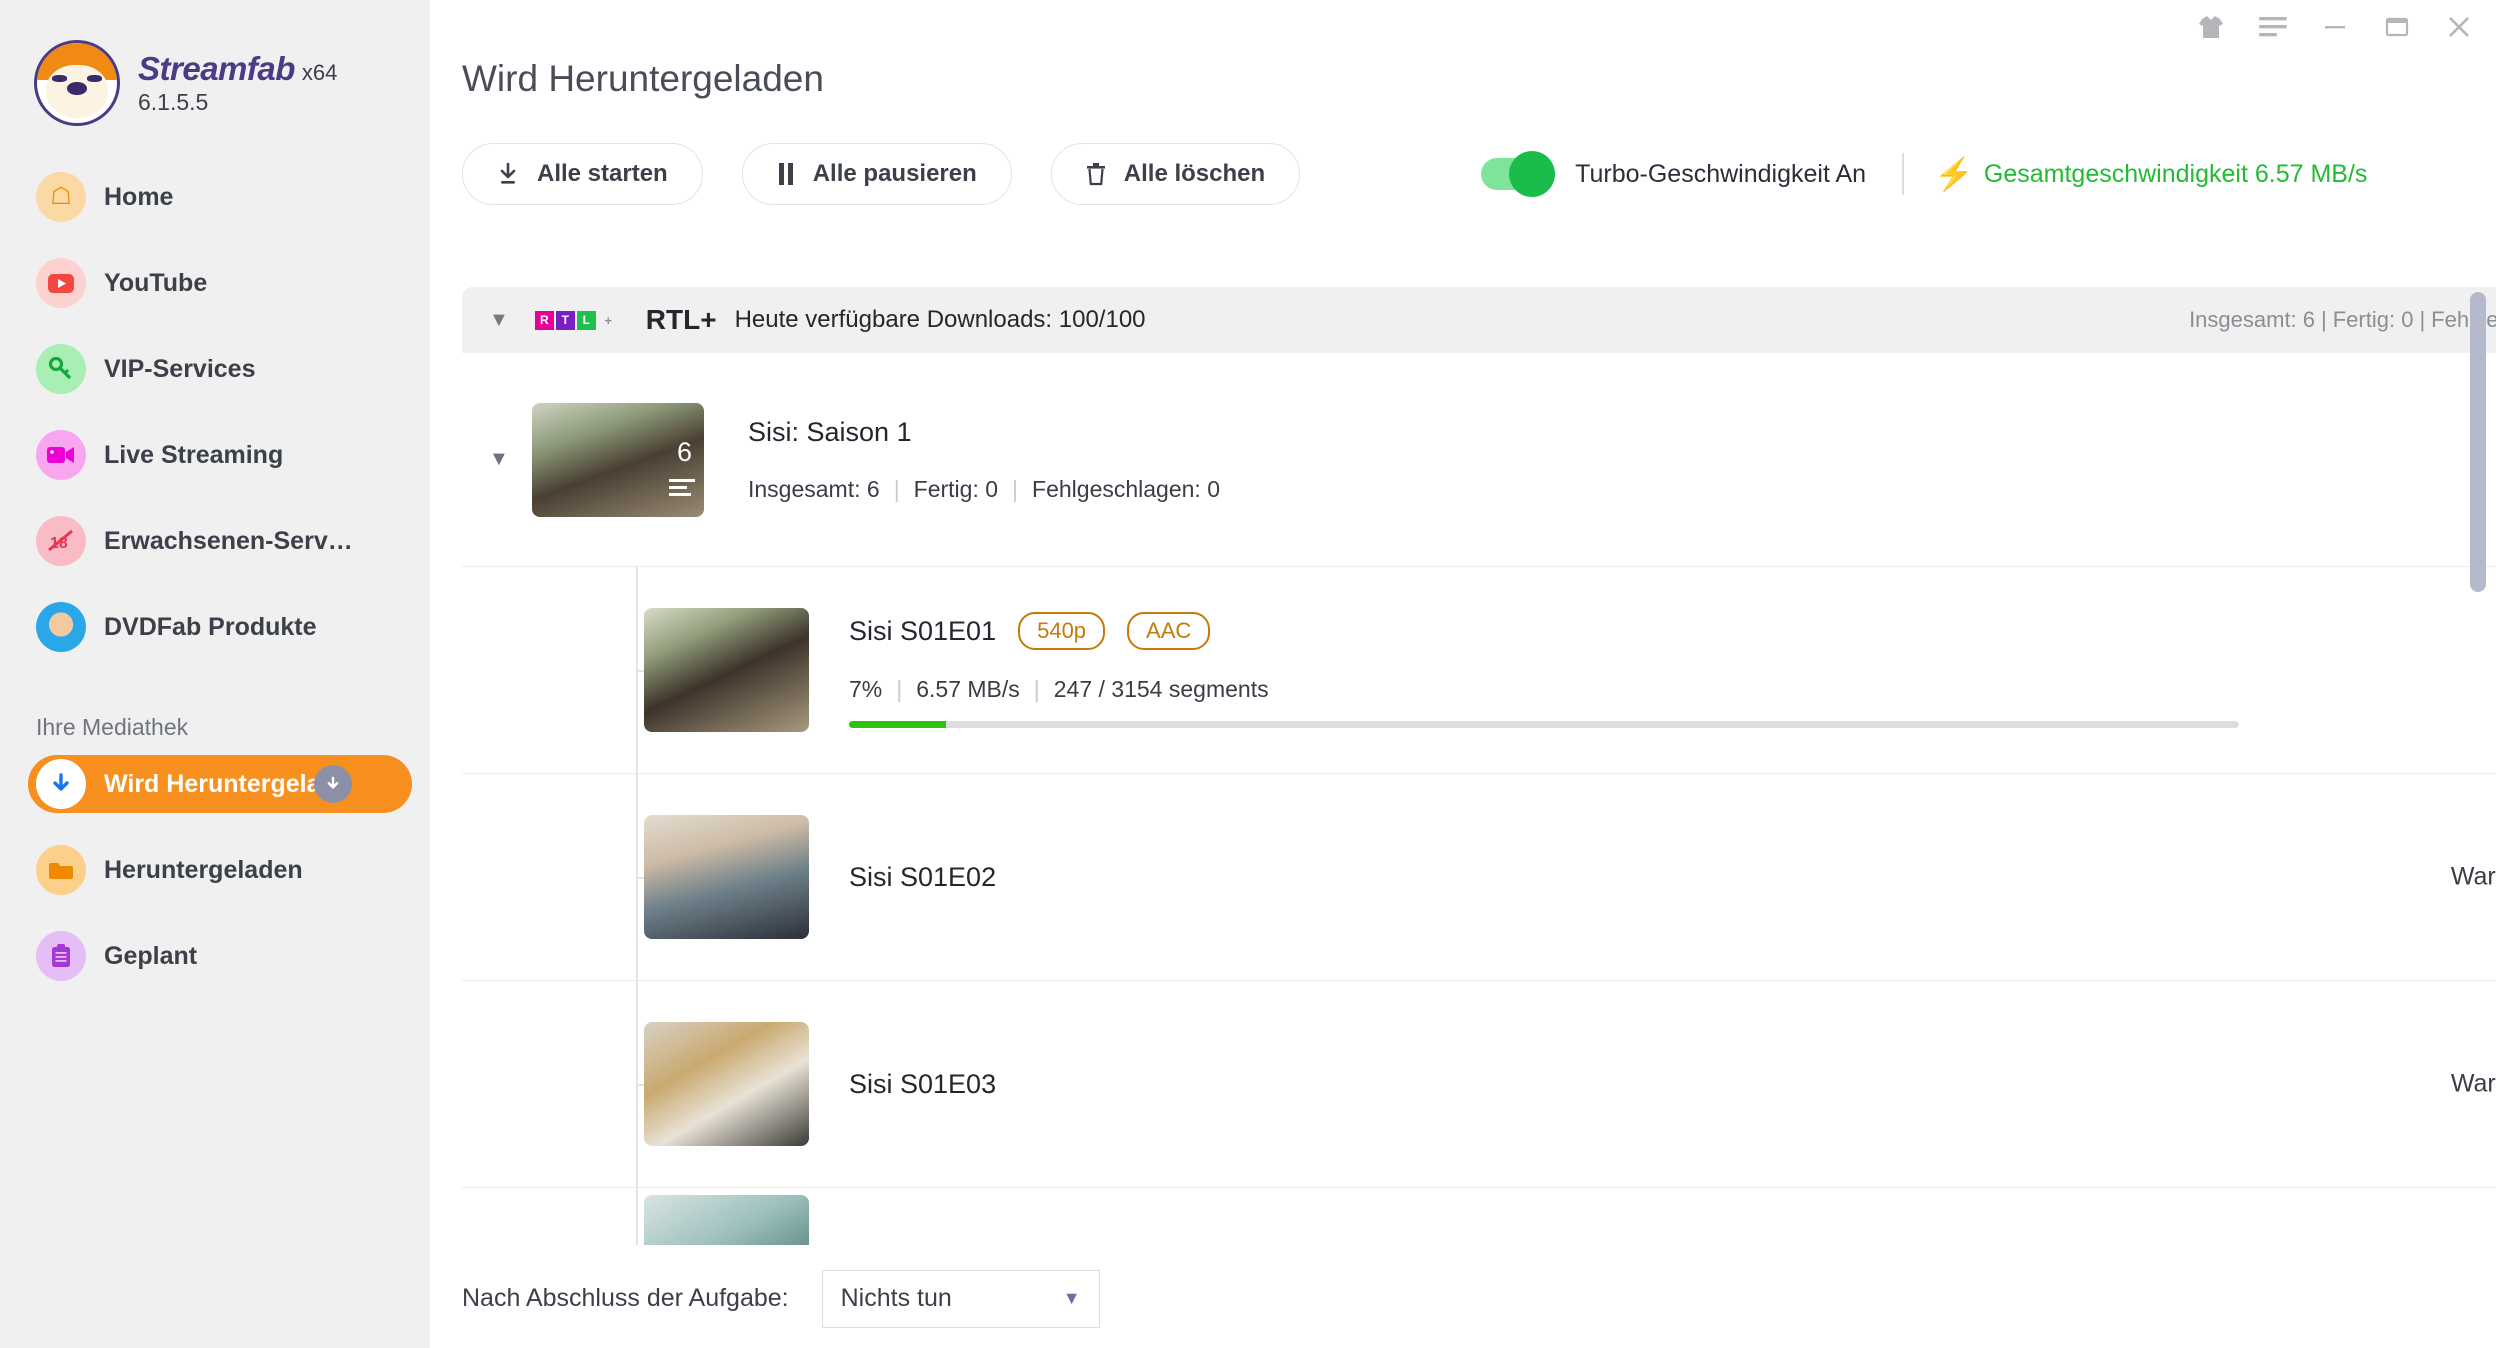  What do you see at coordinates (2273, 27) in the screenshot?
I see `menu-icon` at bounding box center [2273, 27].